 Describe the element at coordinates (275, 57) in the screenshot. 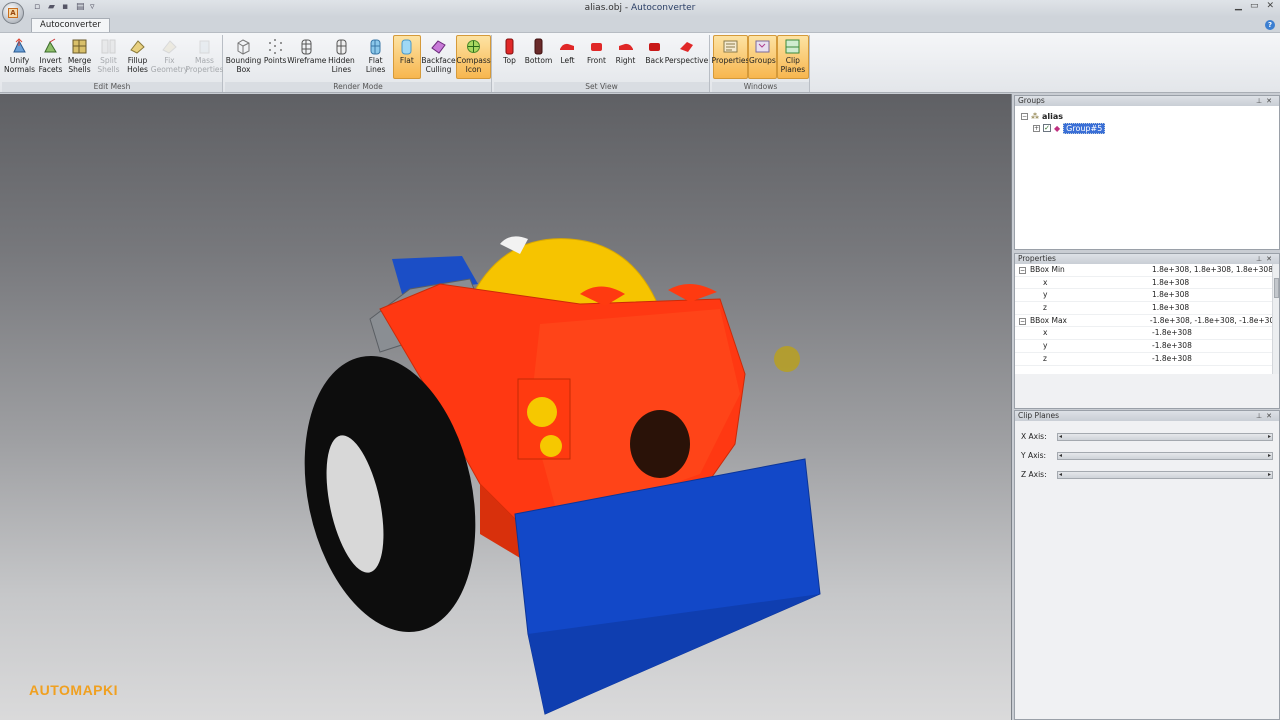

I see `points-button: Points` at that location.